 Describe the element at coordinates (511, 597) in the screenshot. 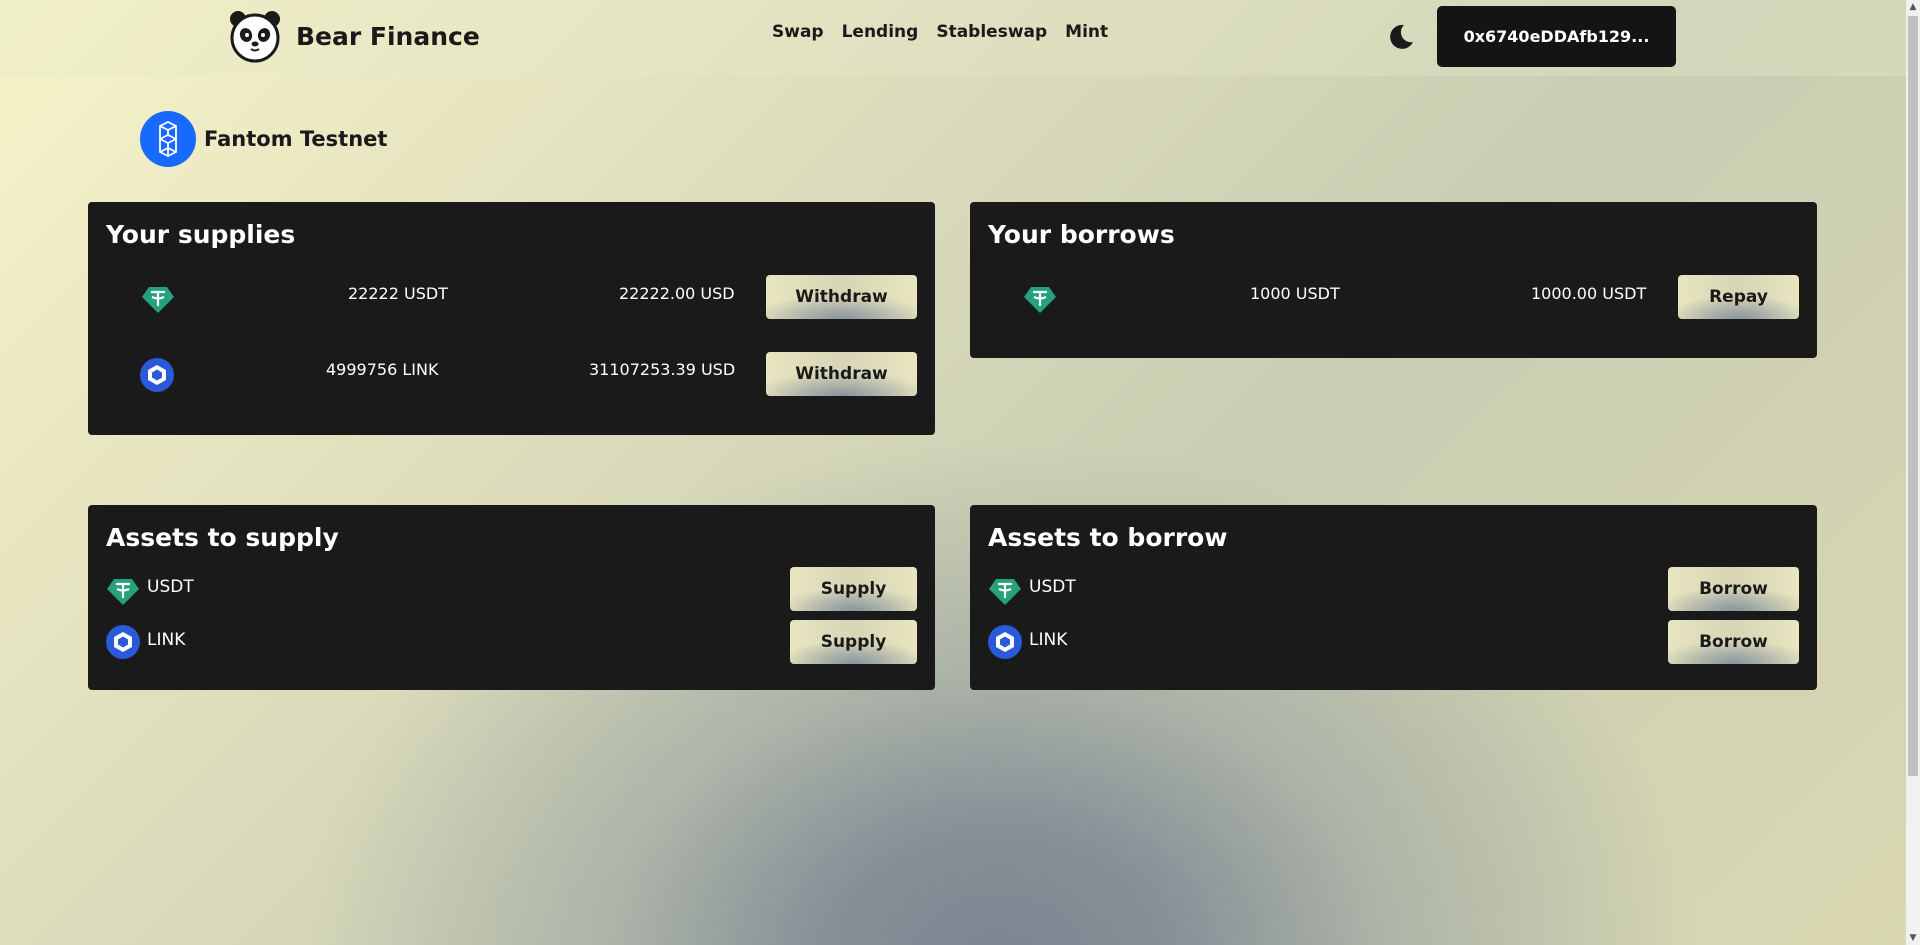

I see `assets-to-supply-panel: Assets to supply USDT Supply LINK Supply` at that location.